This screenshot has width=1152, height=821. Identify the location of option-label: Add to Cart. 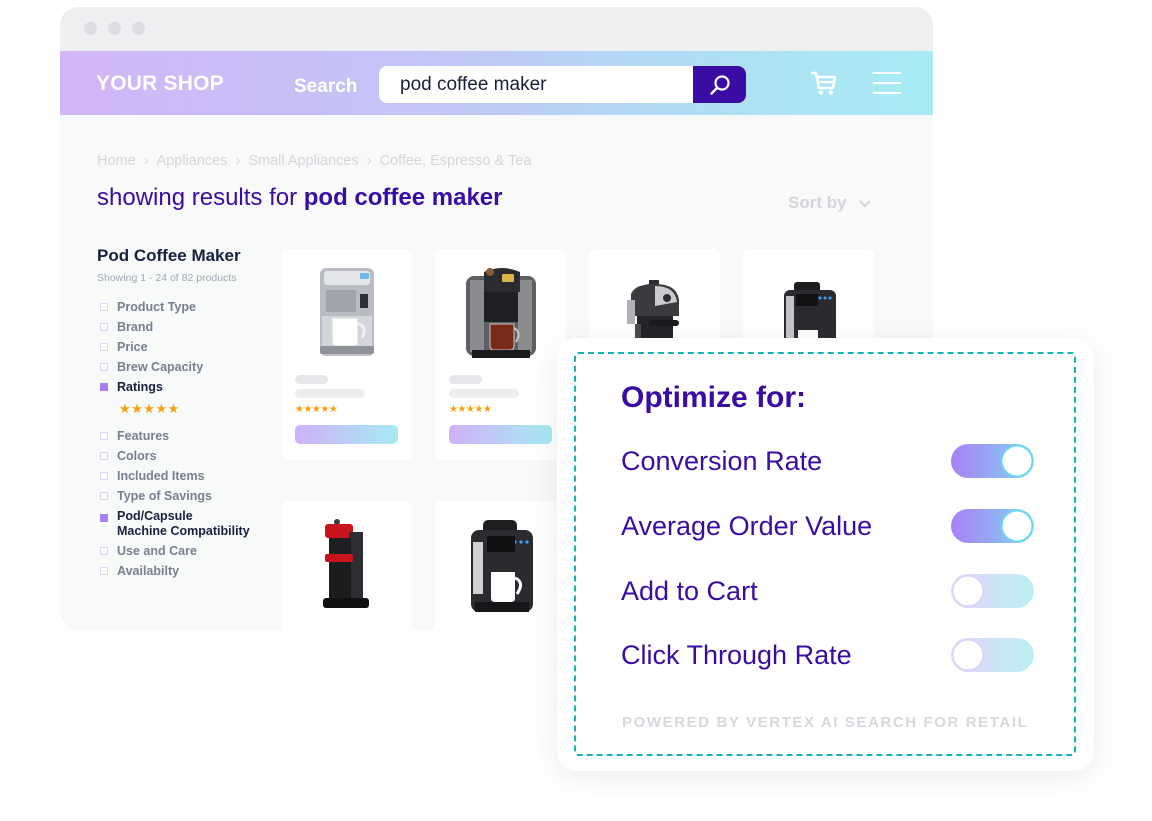
(689, 591).